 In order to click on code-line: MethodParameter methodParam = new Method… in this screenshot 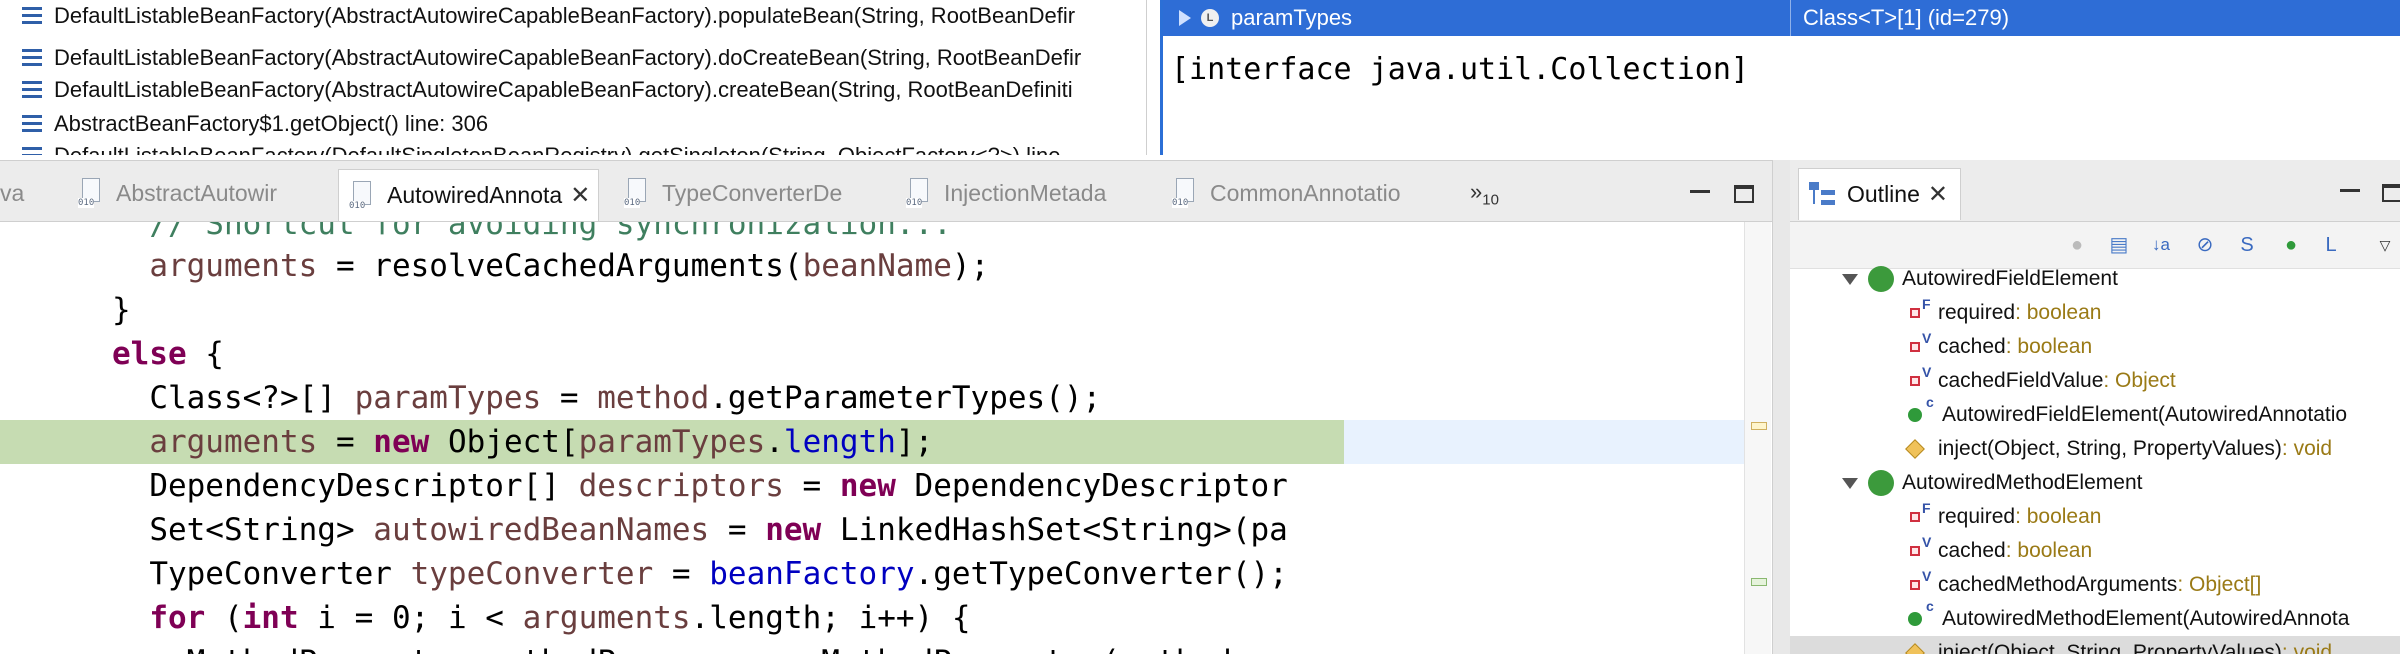, I will do `click(885, 647)`.